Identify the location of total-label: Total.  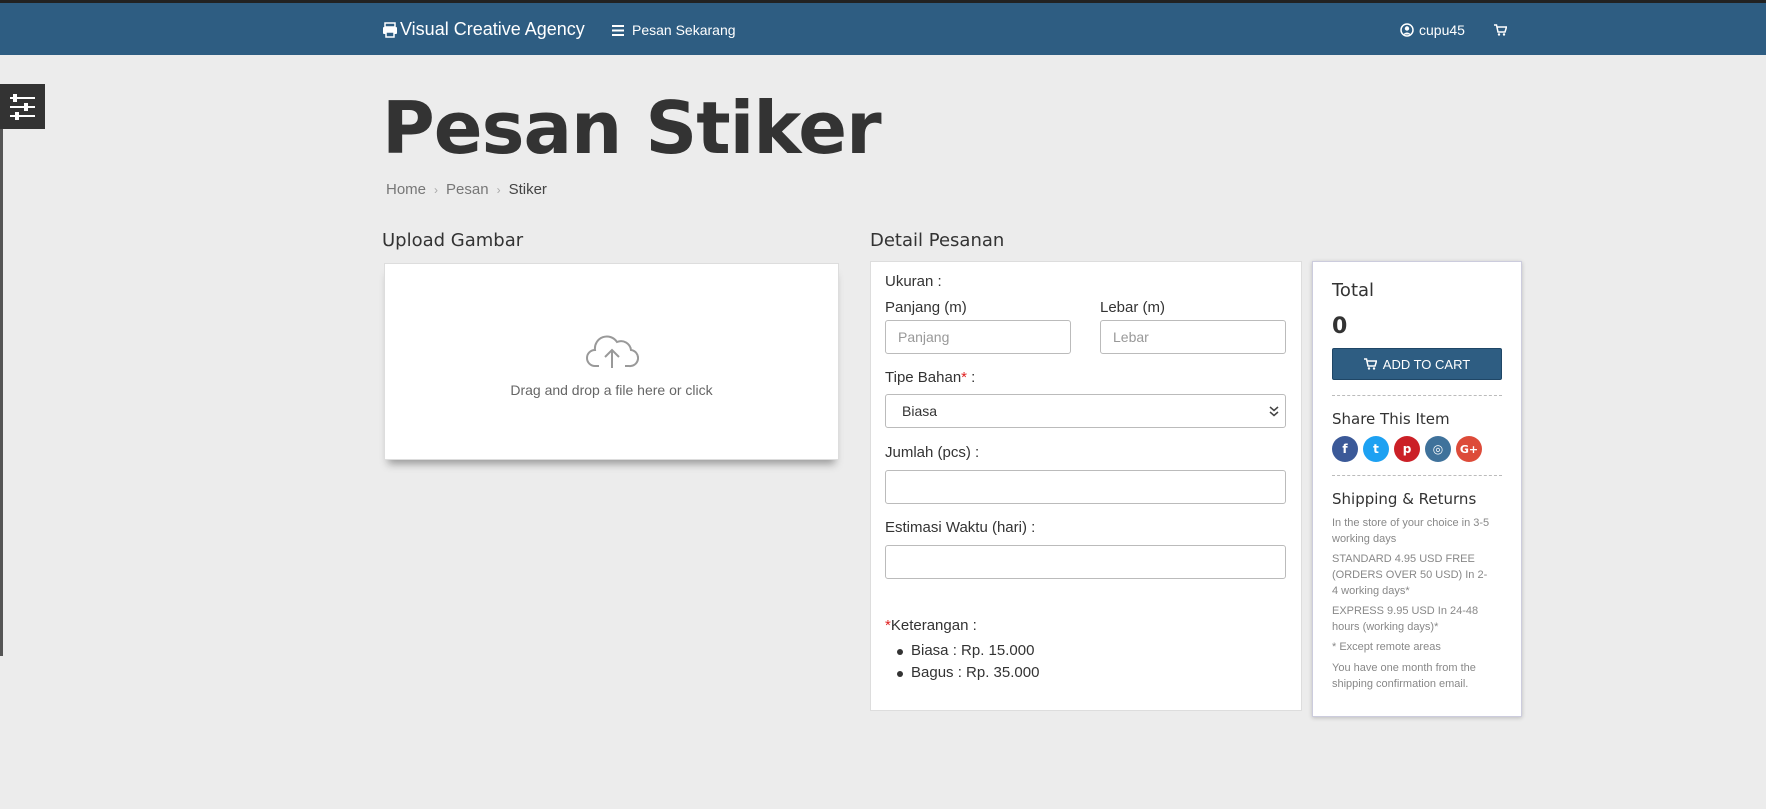
(1353, 290).